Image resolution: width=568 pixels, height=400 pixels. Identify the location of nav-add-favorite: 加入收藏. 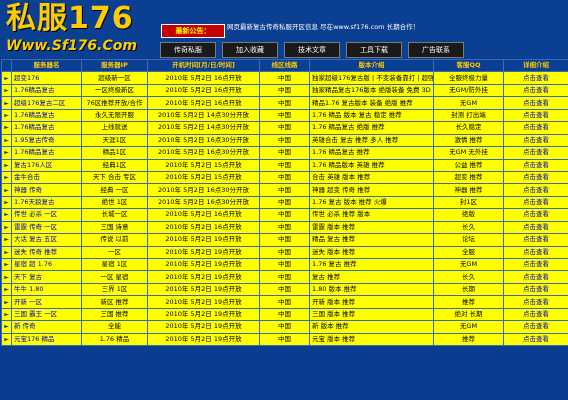
(250, 50).